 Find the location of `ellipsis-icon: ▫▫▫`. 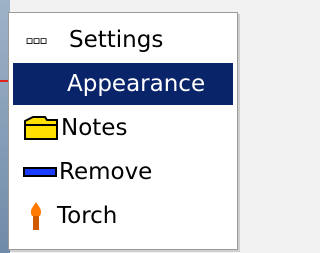

ellipsis-icon: ▫▫▫ is located at coordinates (36, 40).